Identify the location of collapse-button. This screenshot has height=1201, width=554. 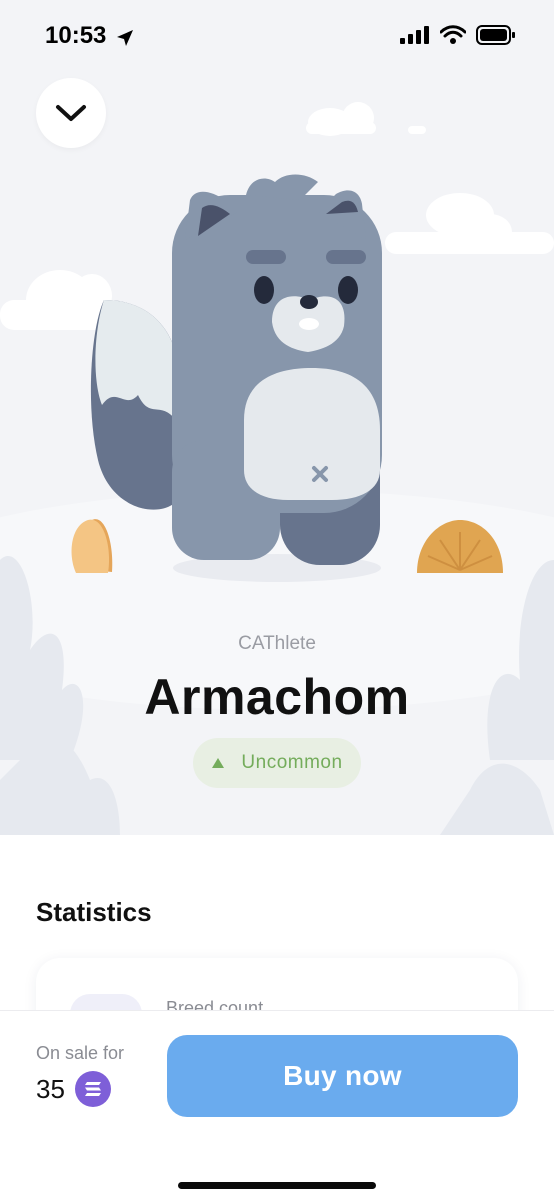
(71, 113).